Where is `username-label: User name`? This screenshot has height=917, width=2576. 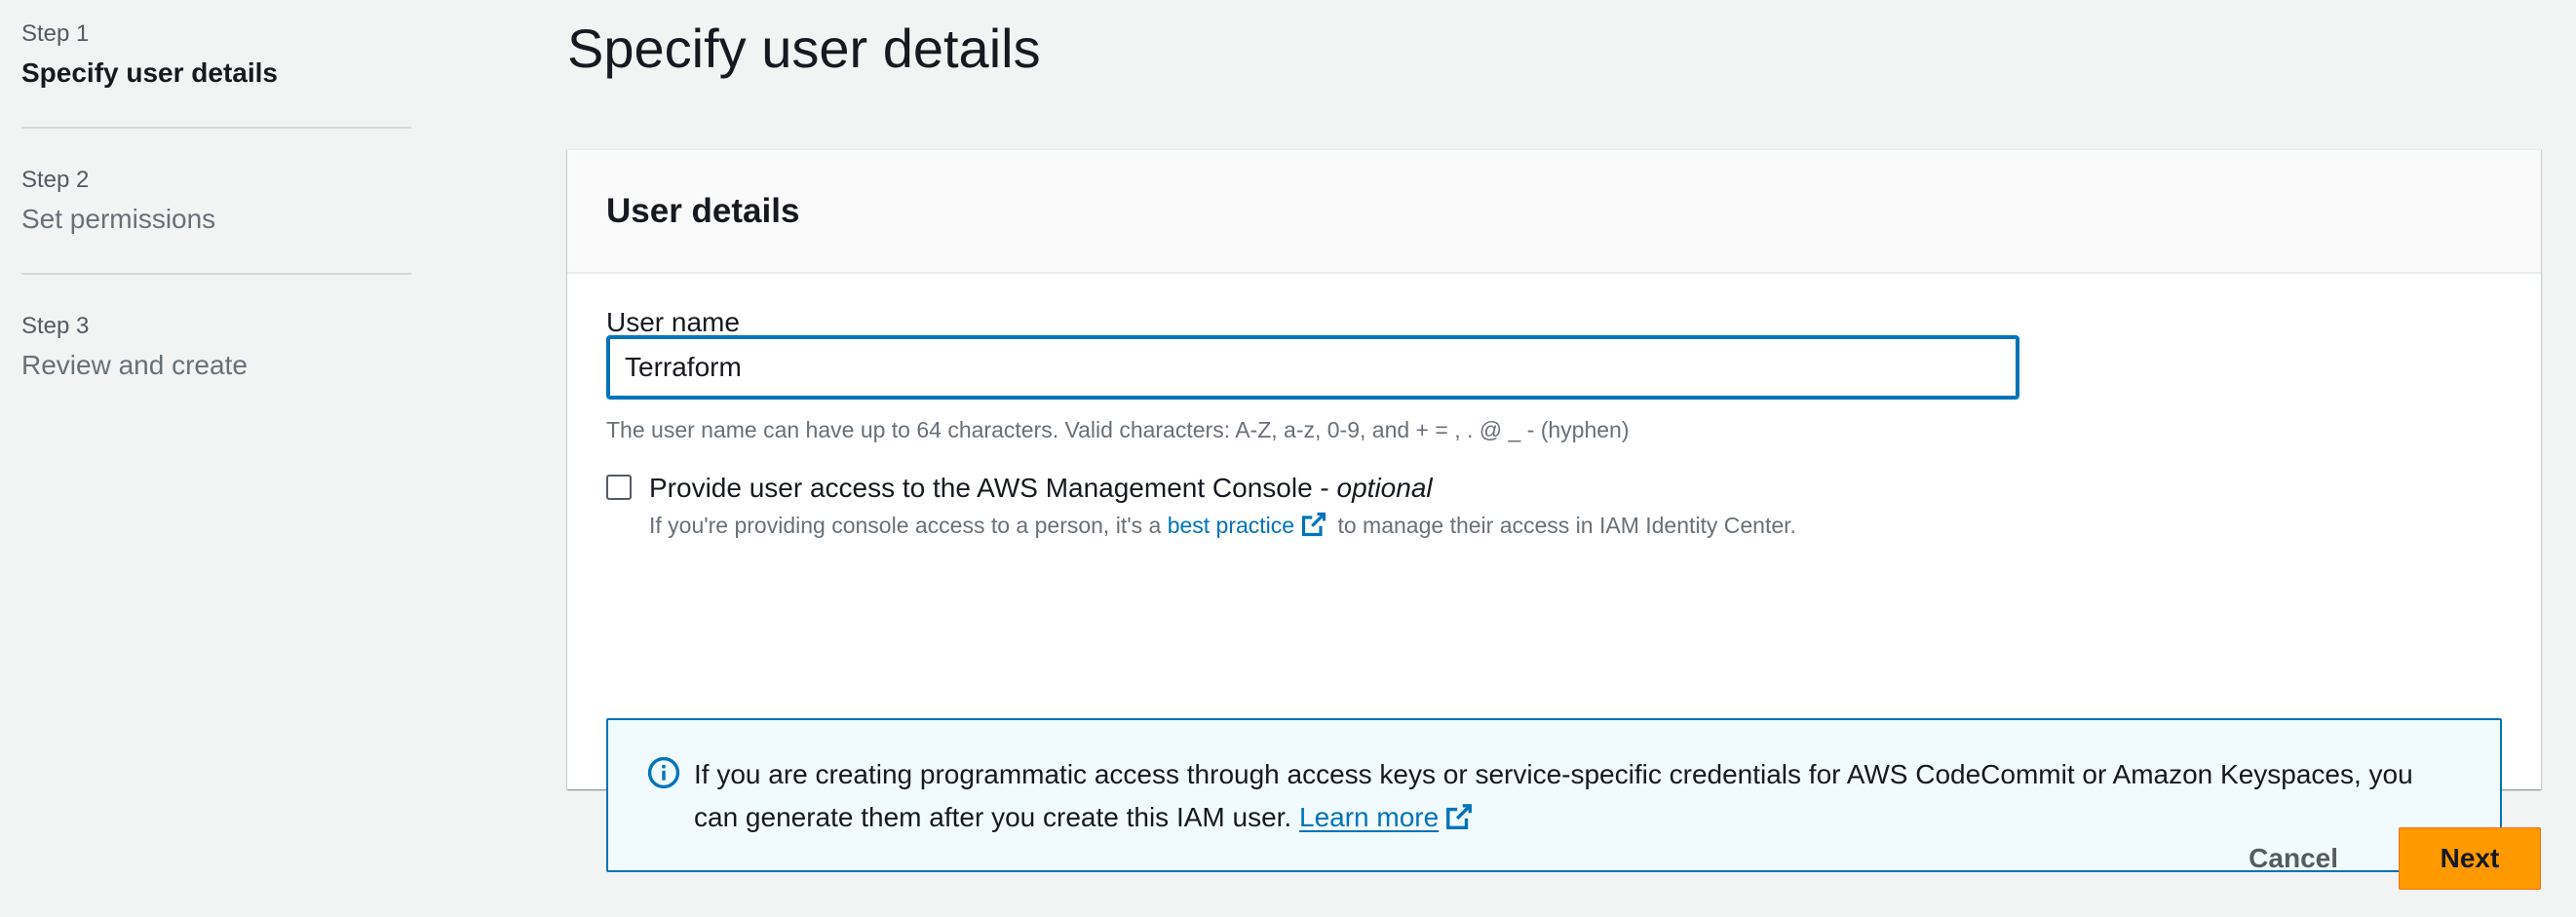
username-label: User name is located at coordinates (673, 322).